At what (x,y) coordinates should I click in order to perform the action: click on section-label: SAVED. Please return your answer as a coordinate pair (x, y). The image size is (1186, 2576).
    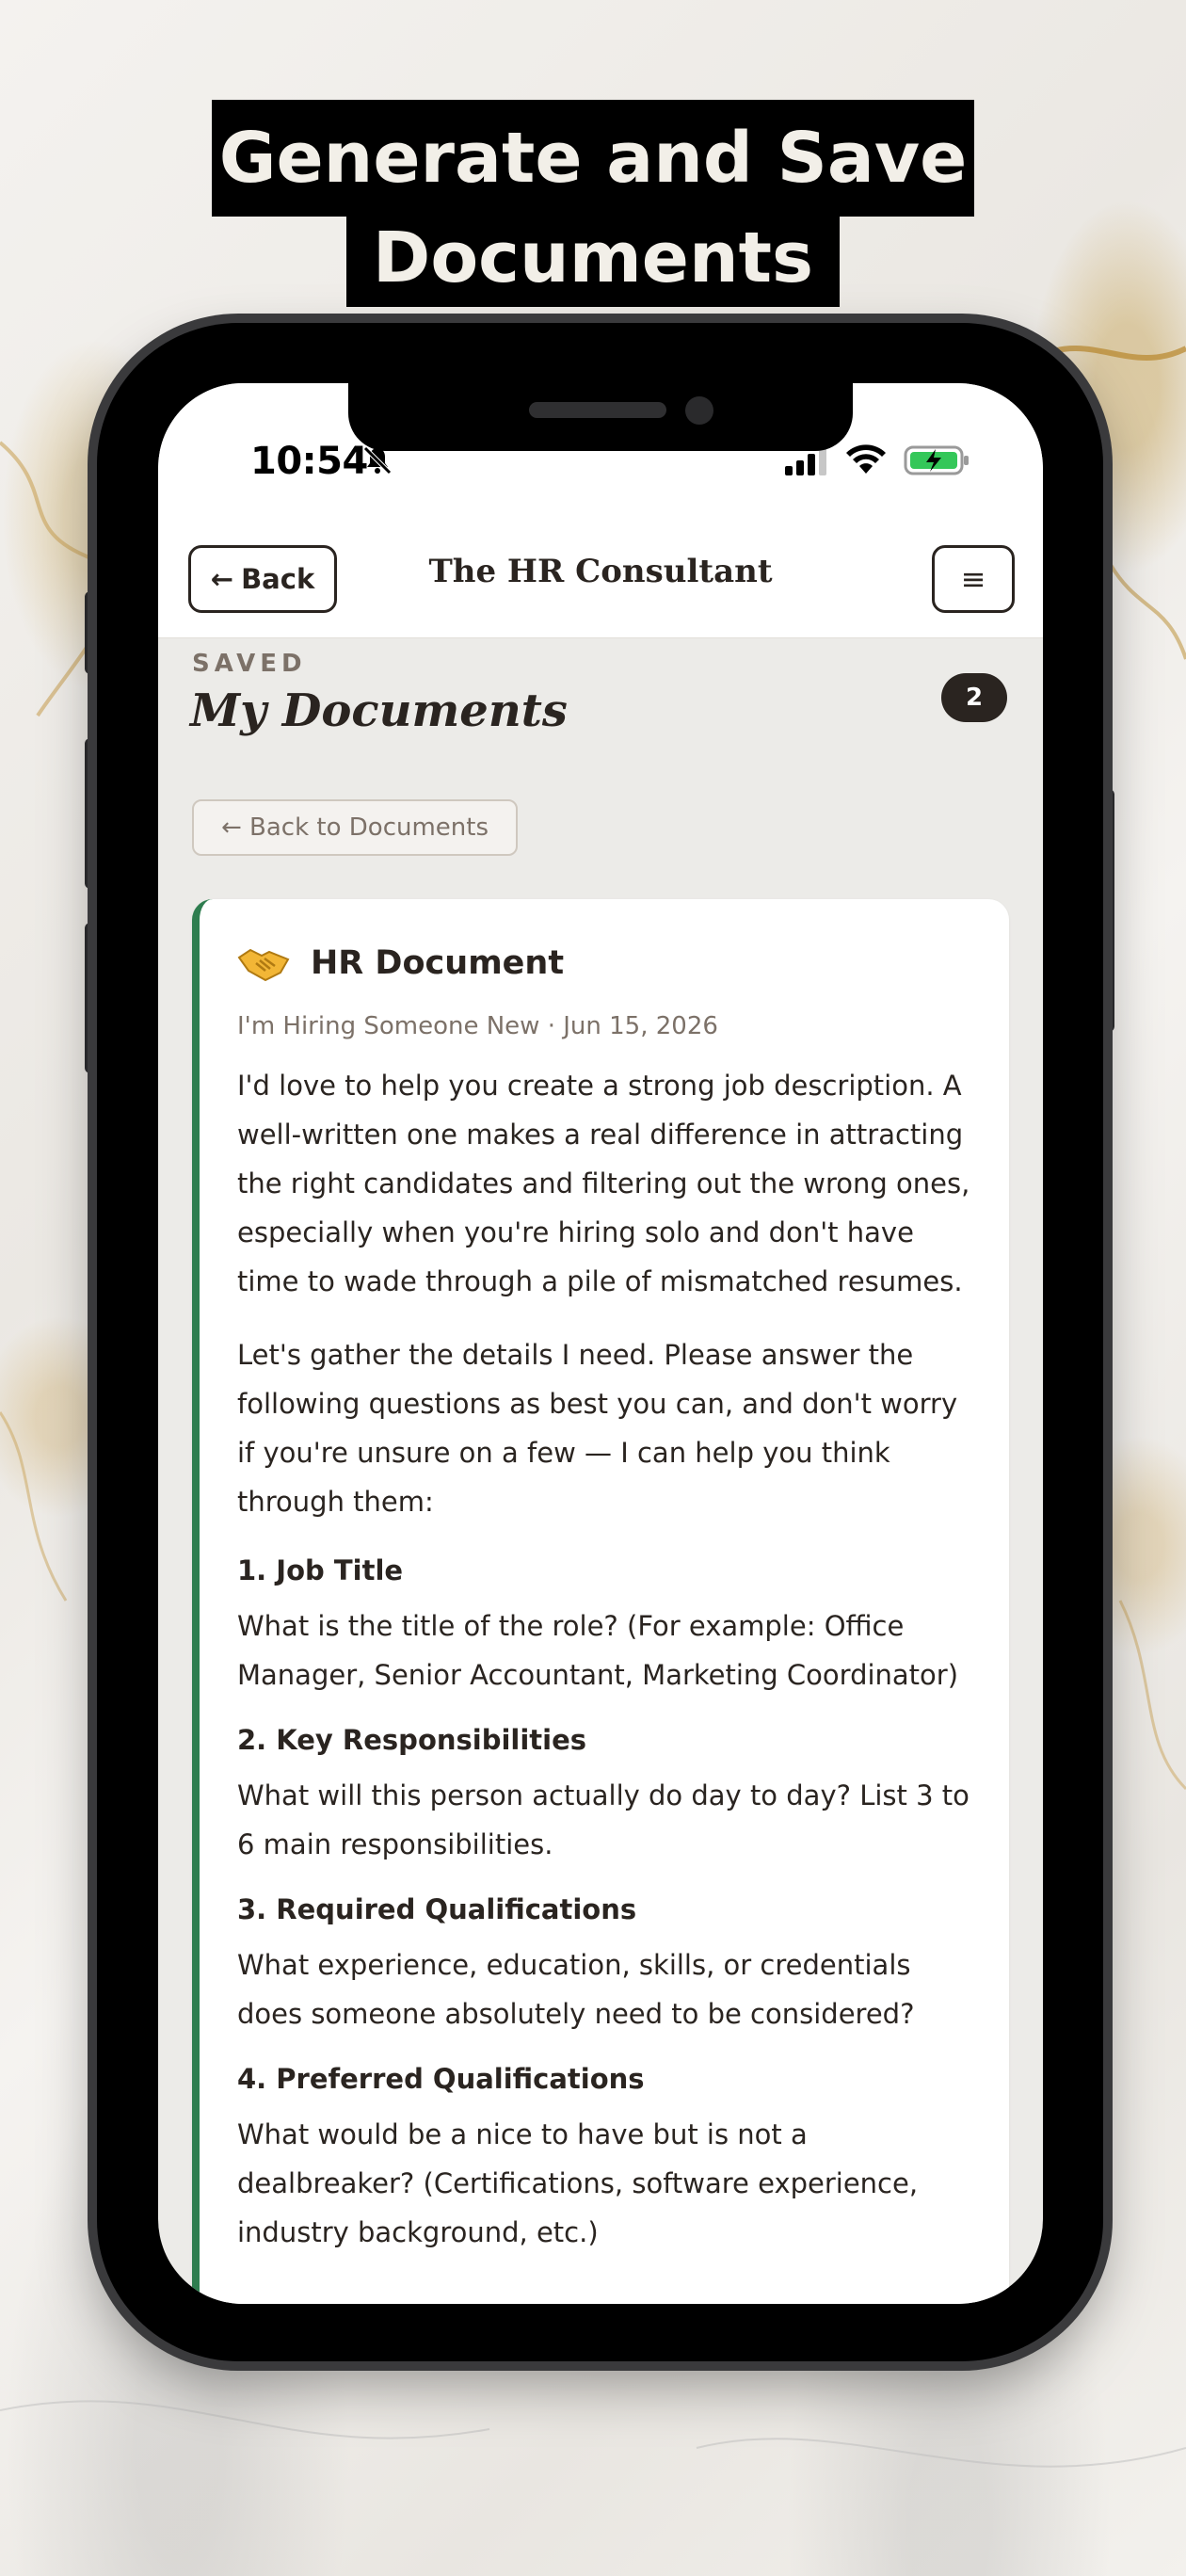
    Looking at the image, I should click on (249, 664).